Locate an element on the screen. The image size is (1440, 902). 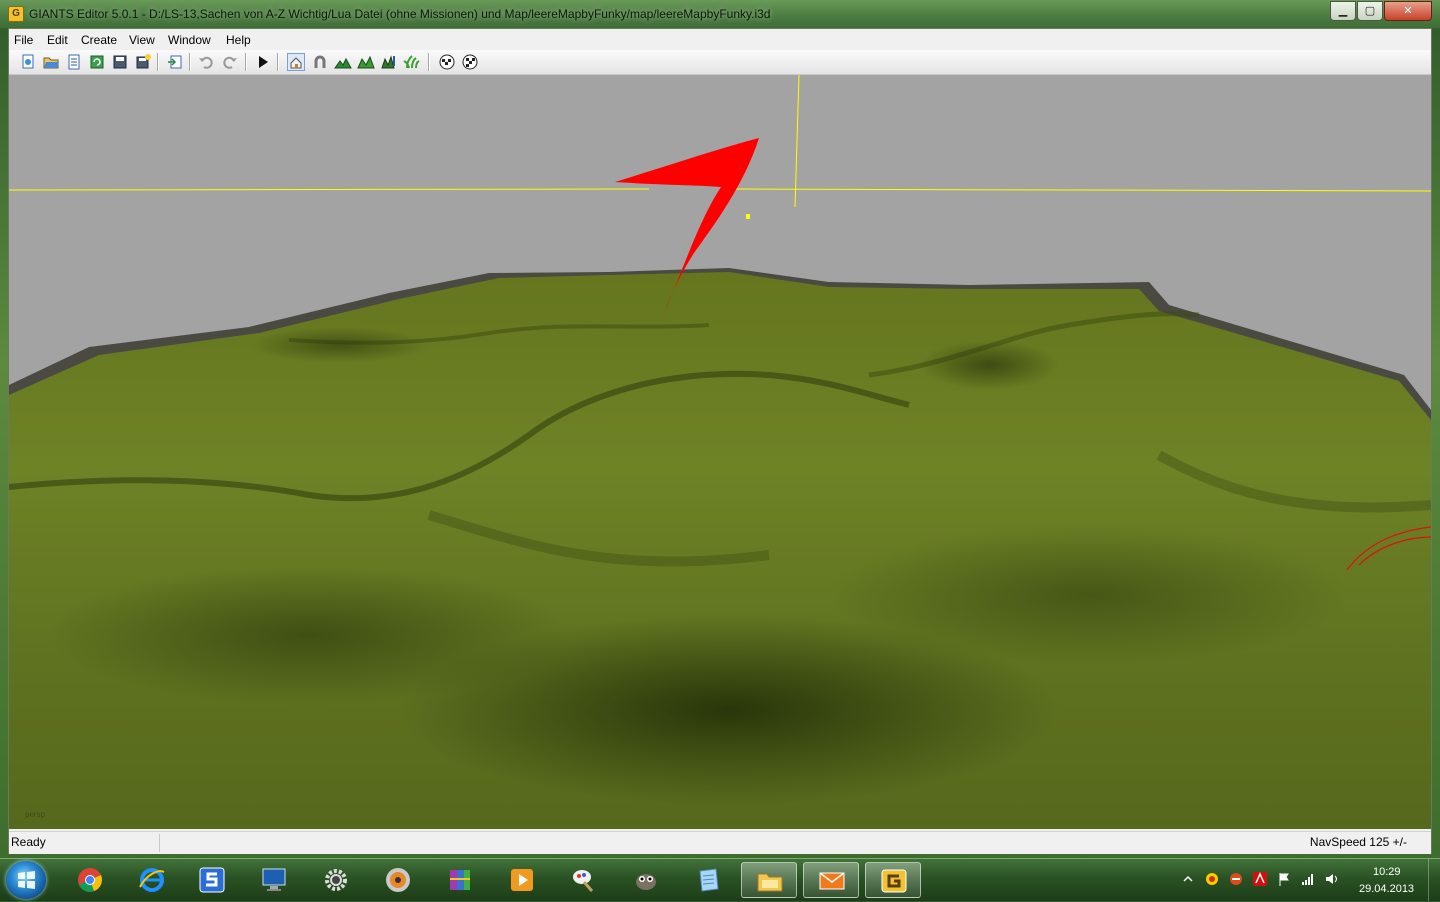
taskbar-monitor is located at coordinates (274, 880).